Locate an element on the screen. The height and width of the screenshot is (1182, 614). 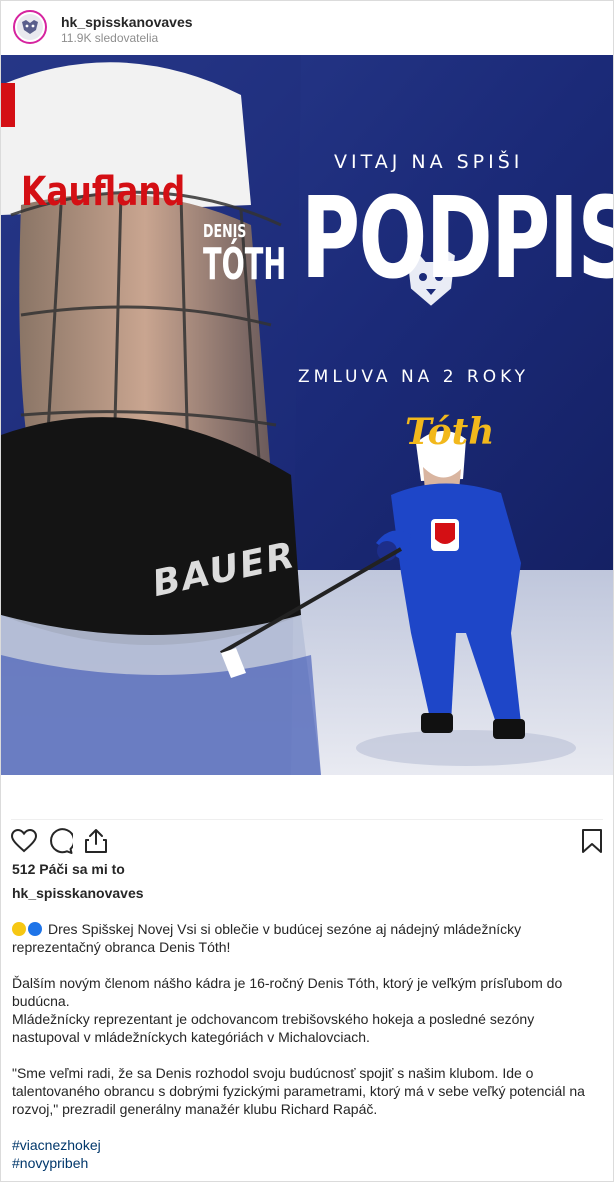
welcome-heading: VITAJ NA SPIŠI is located at coordinates (429, 162).